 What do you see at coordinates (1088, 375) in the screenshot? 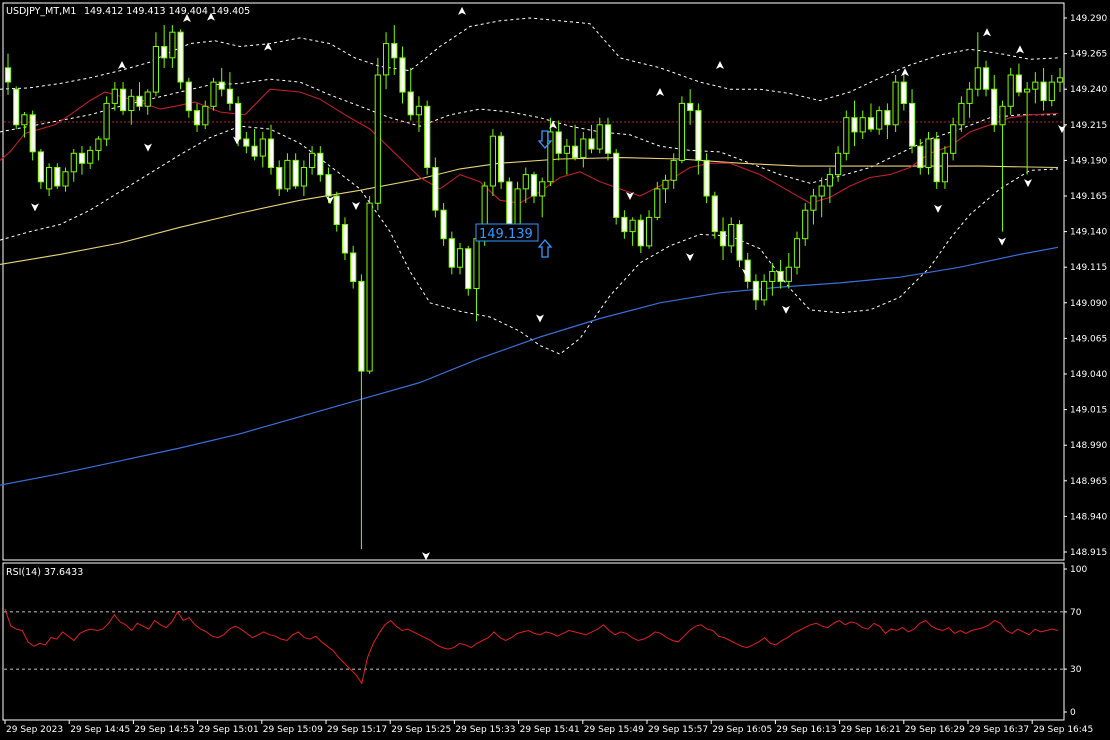
I see `price-tick-label: 149.040` at bounding box center [1088, 375].